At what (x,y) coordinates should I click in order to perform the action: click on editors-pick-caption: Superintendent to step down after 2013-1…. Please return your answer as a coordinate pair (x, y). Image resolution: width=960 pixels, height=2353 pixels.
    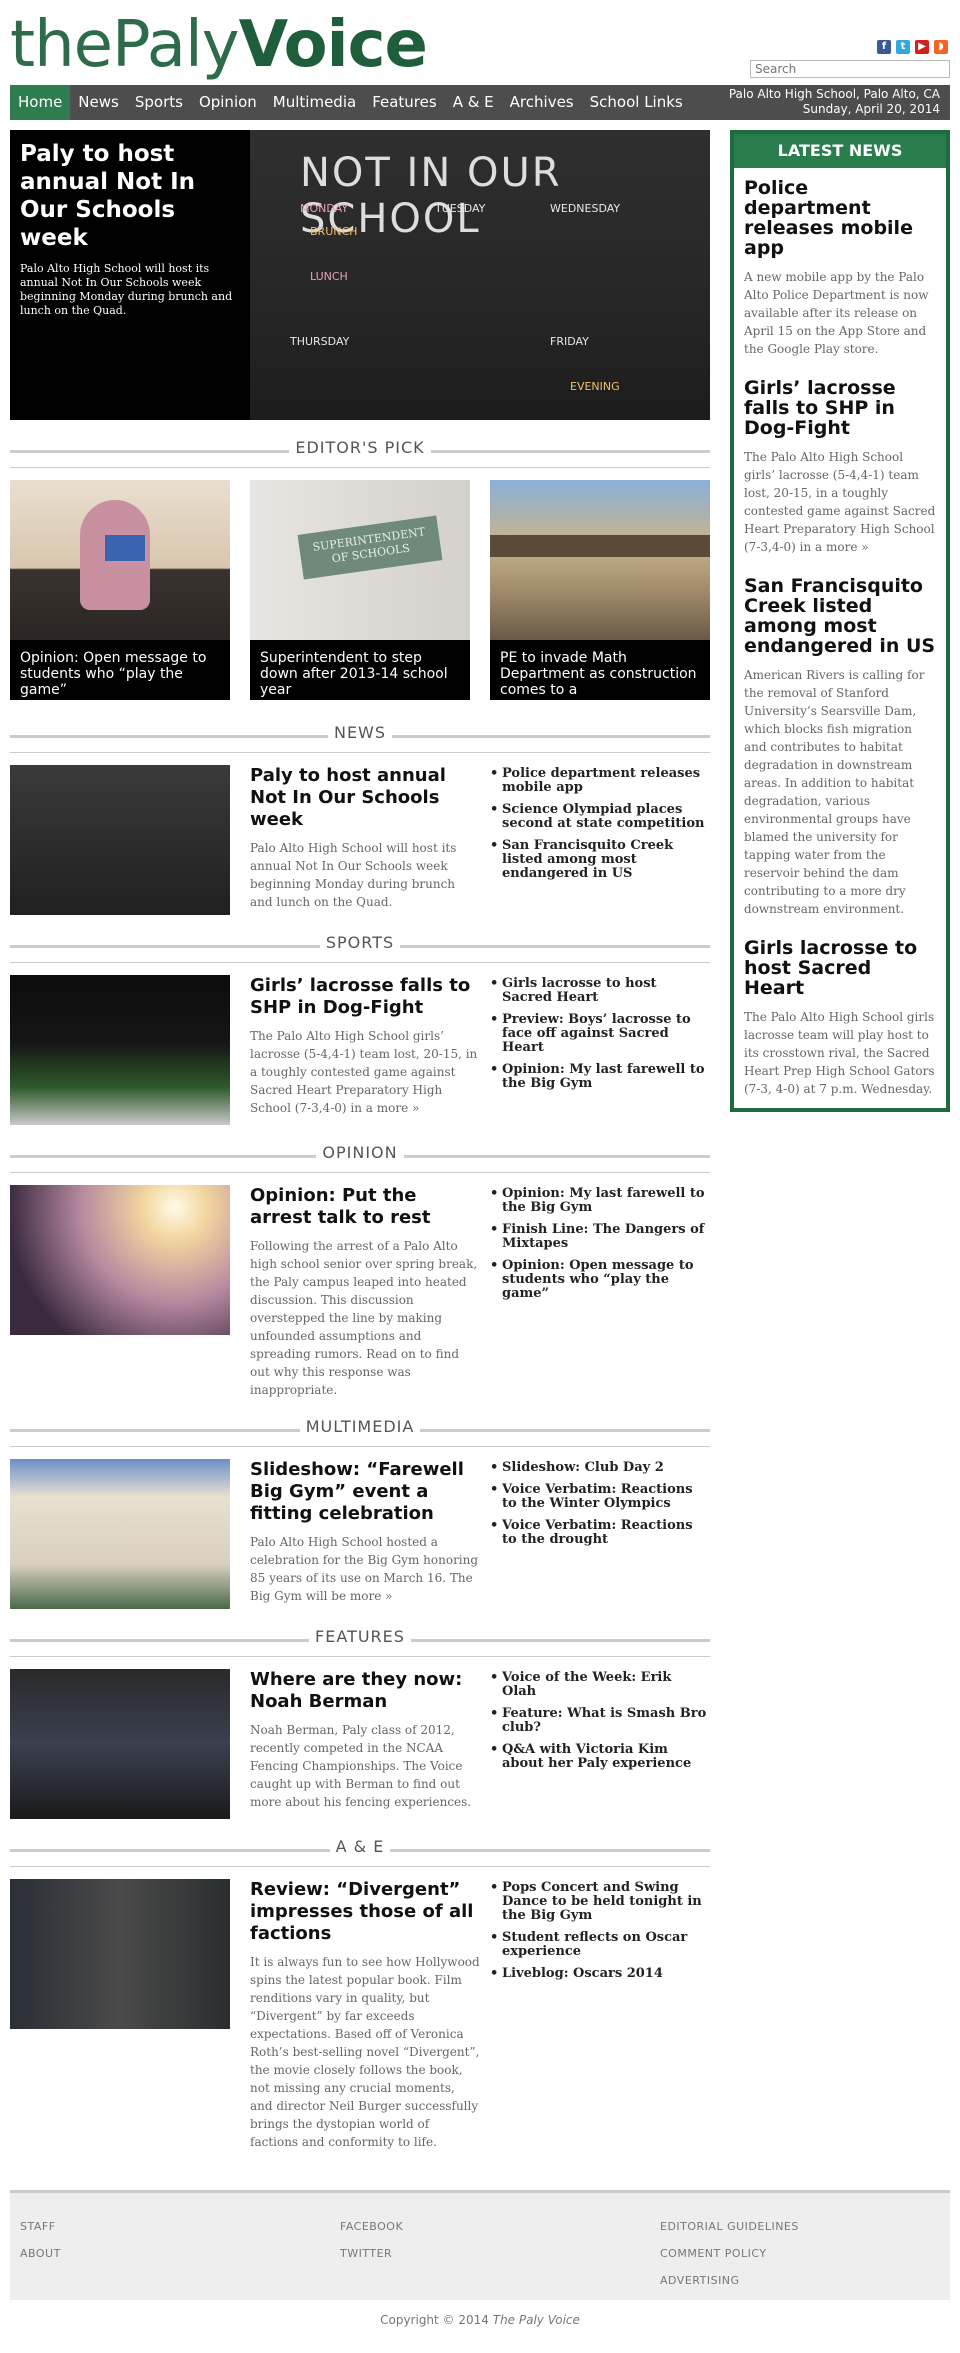
    Looking at the image, I should click on (360, 670).